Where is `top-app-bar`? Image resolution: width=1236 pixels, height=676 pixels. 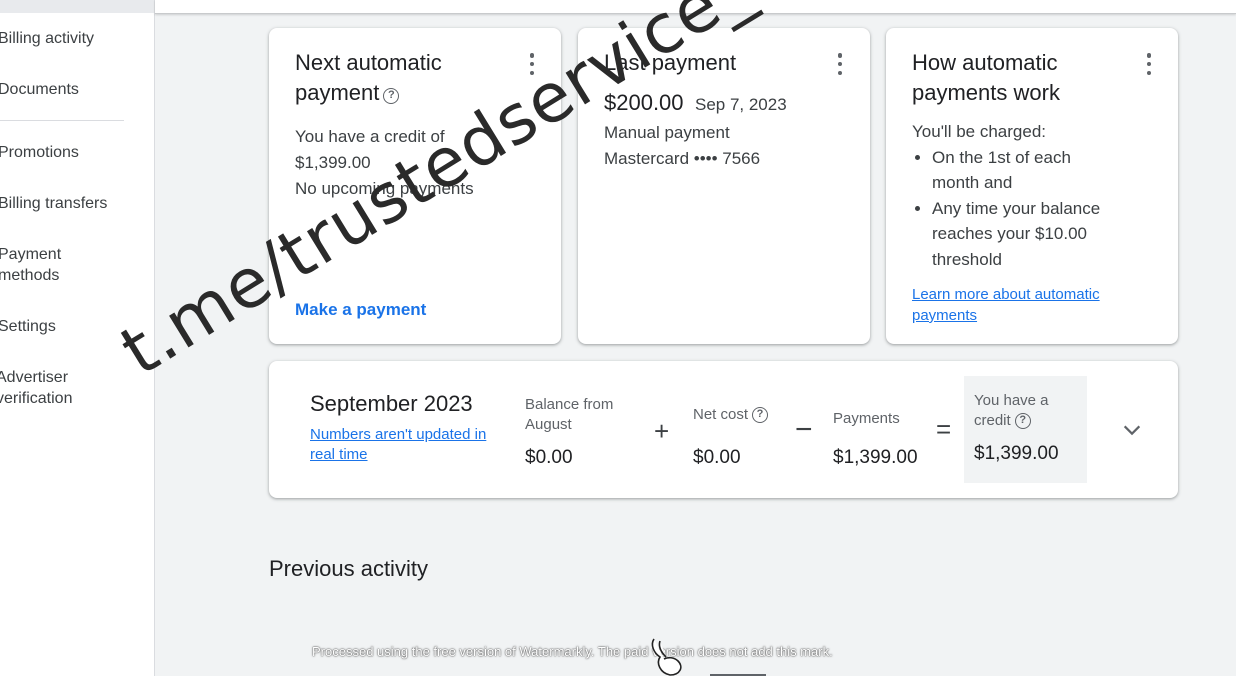 top-app-bar is located at coordinates (695, 7).